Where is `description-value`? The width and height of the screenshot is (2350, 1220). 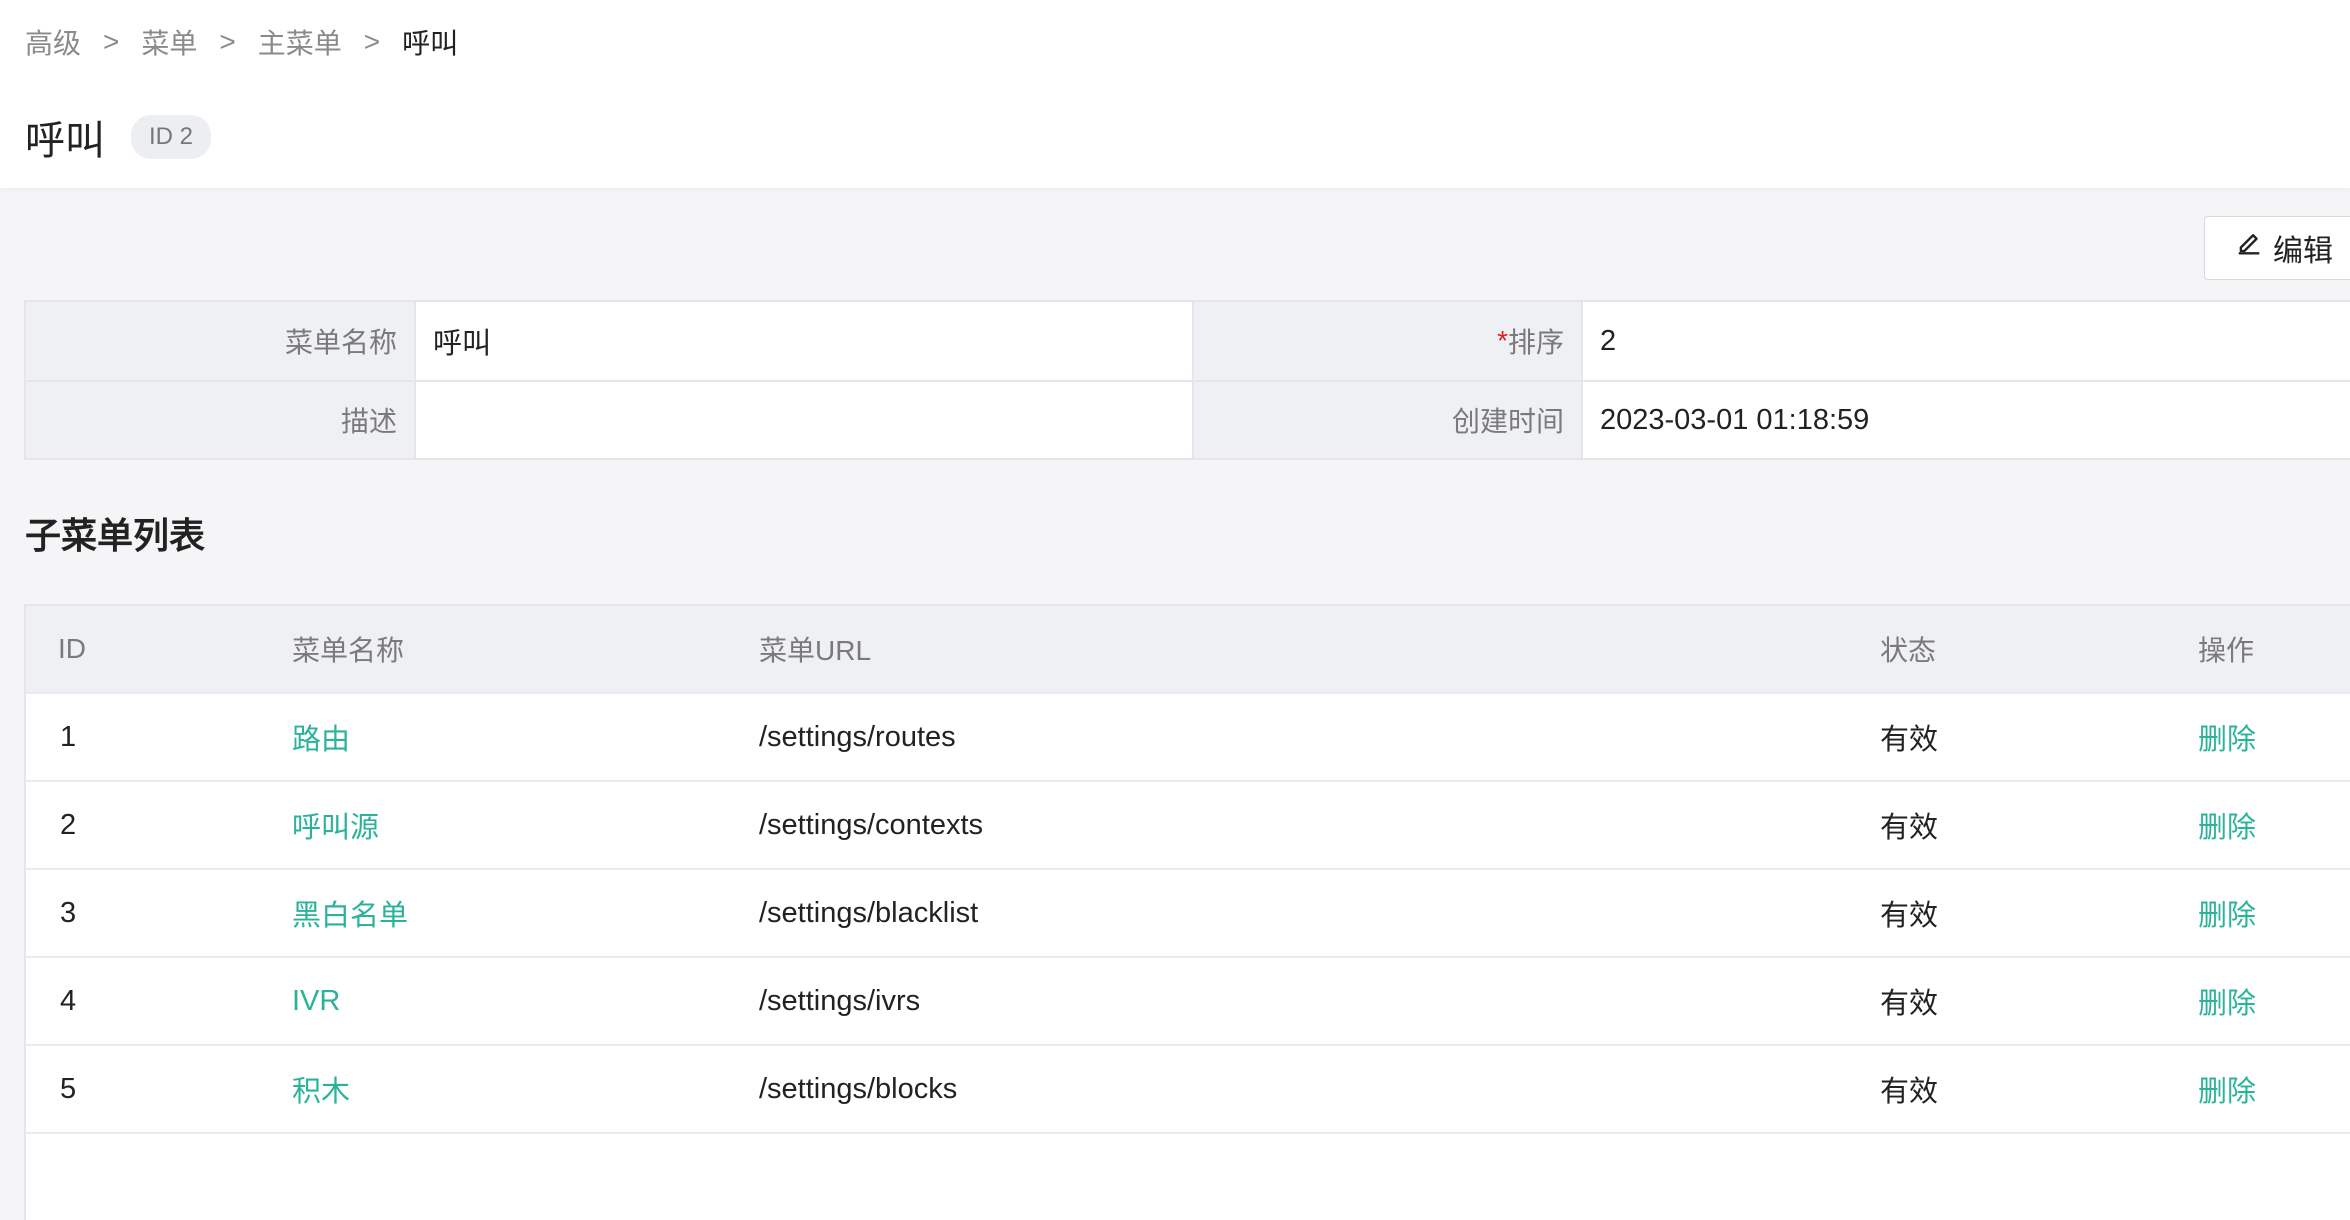 description-value is located at coordinates (805, 420).